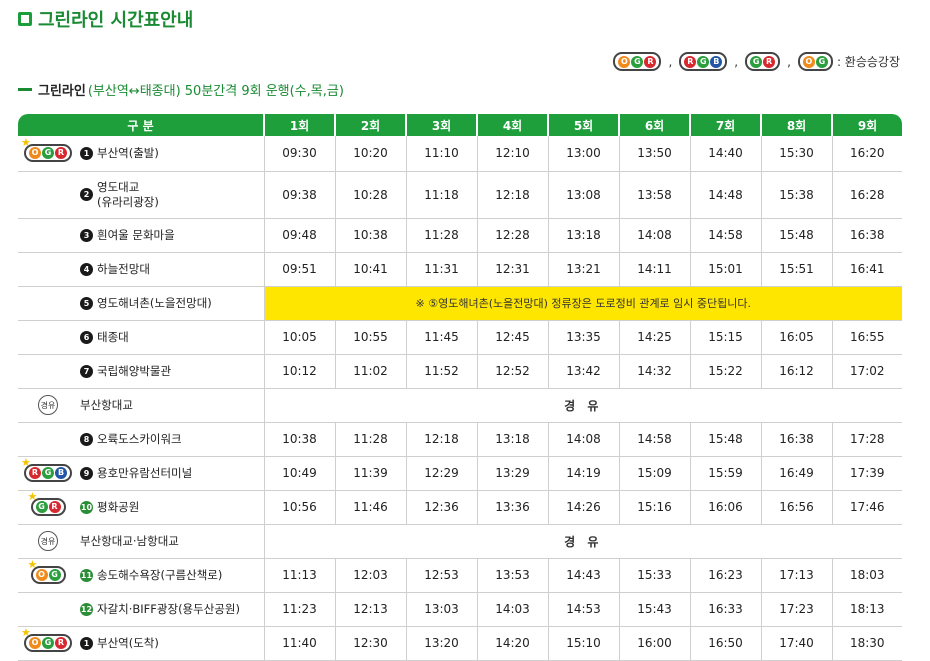 This screenshot has height=661, width=930. I want to click on time-cell: 12:45, so click(513, 337).